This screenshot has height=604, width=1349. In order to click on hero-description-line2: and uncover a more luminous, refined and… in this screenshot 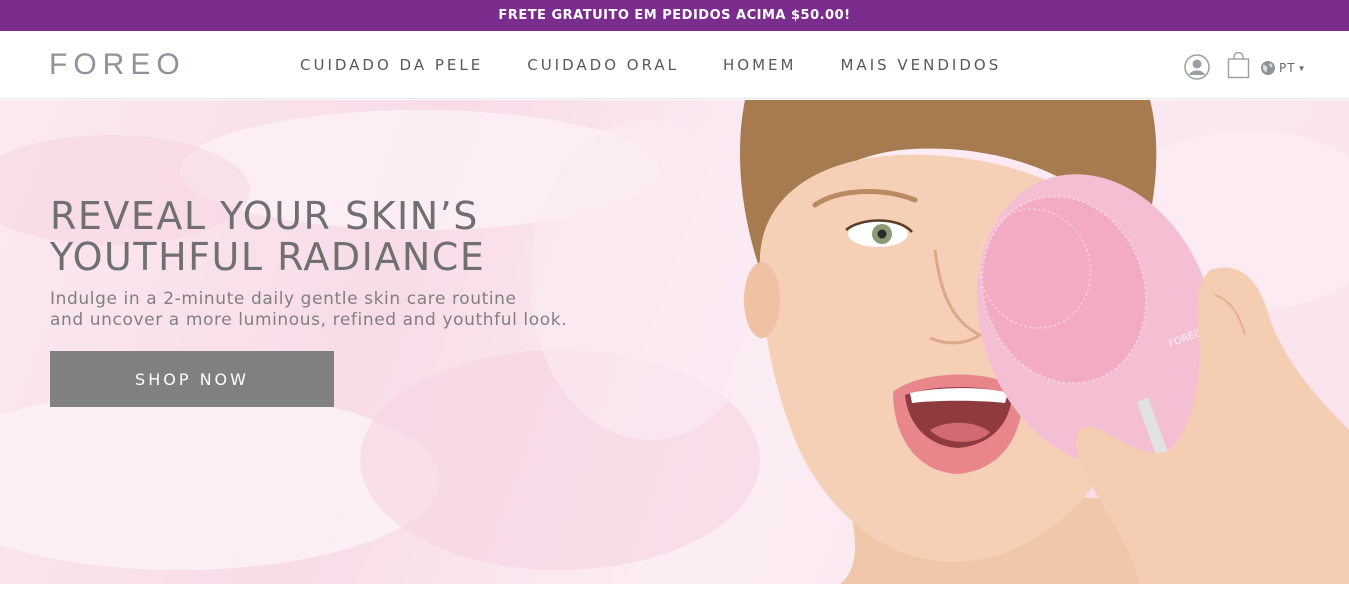, I will do `click(309, 320)`.